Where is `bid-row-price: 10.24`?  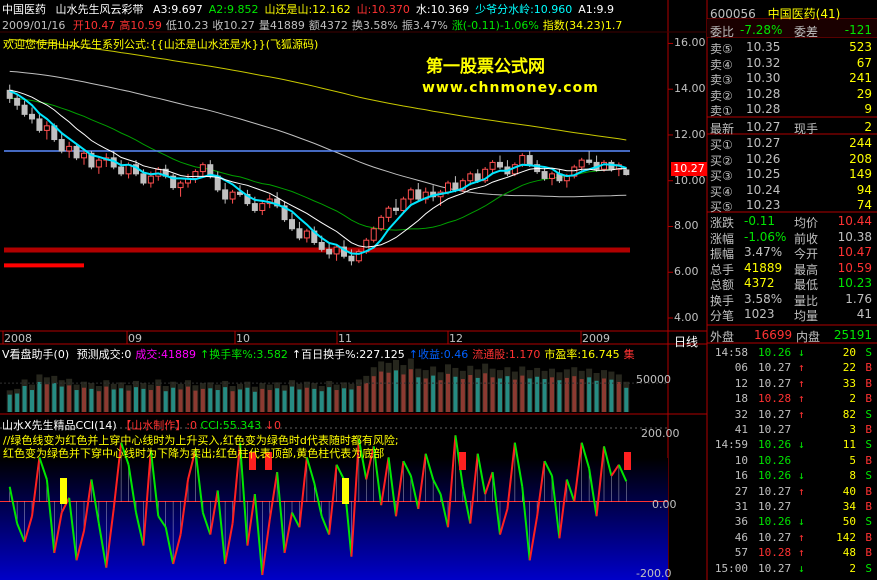
bid-row-price: 10.24 is located at coordinates (763, 189).